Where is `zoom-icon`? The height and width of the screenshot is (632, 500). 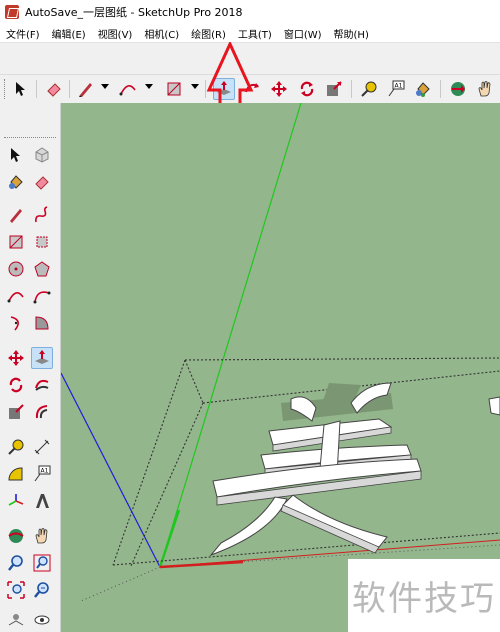 zoom-icon is located at coordinates (16, 563).